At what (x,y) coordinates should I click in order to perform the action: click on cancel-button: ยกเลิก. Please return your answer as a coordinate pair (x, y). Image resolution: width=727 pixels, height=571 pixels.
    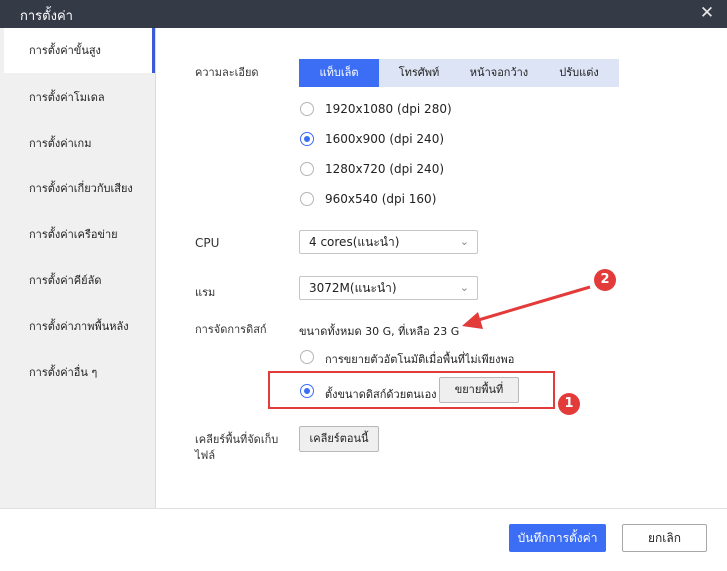
    Looking at the image, I should click on (664, 538).